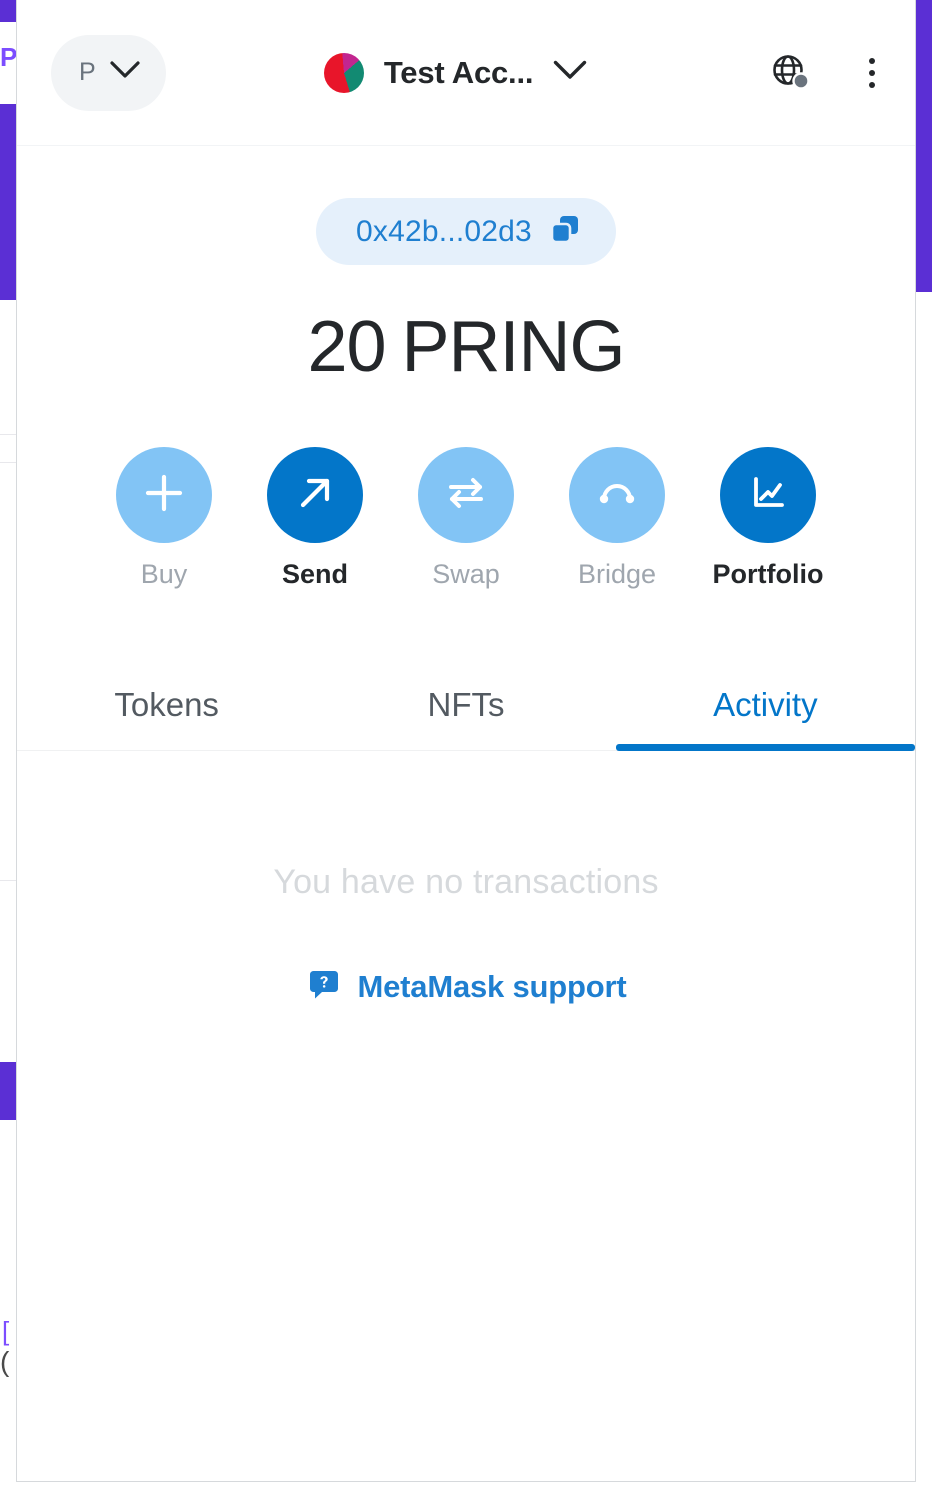 Image resolution: width=932 pixels, height=1492 pixels. What do you see at coordinates (314, 574) in the screenshot?
I see `send-label: Send` at bounding box center [314, 574].